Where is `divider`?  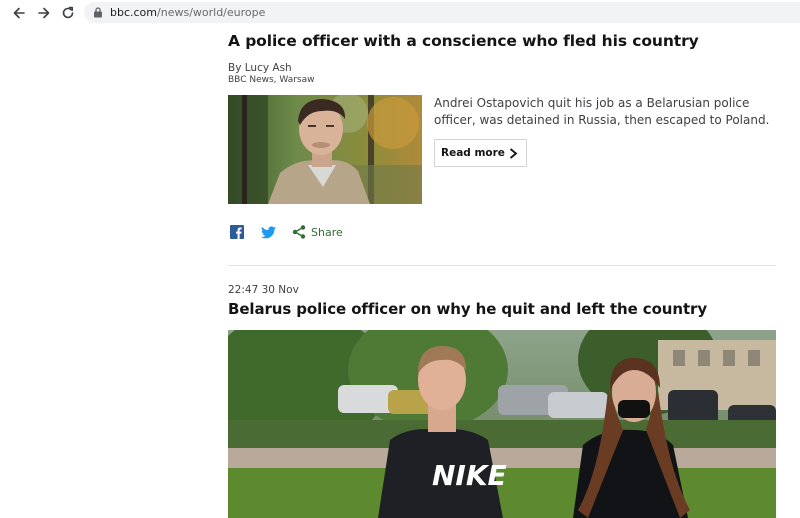
divider is located at coordinates (502, 265).